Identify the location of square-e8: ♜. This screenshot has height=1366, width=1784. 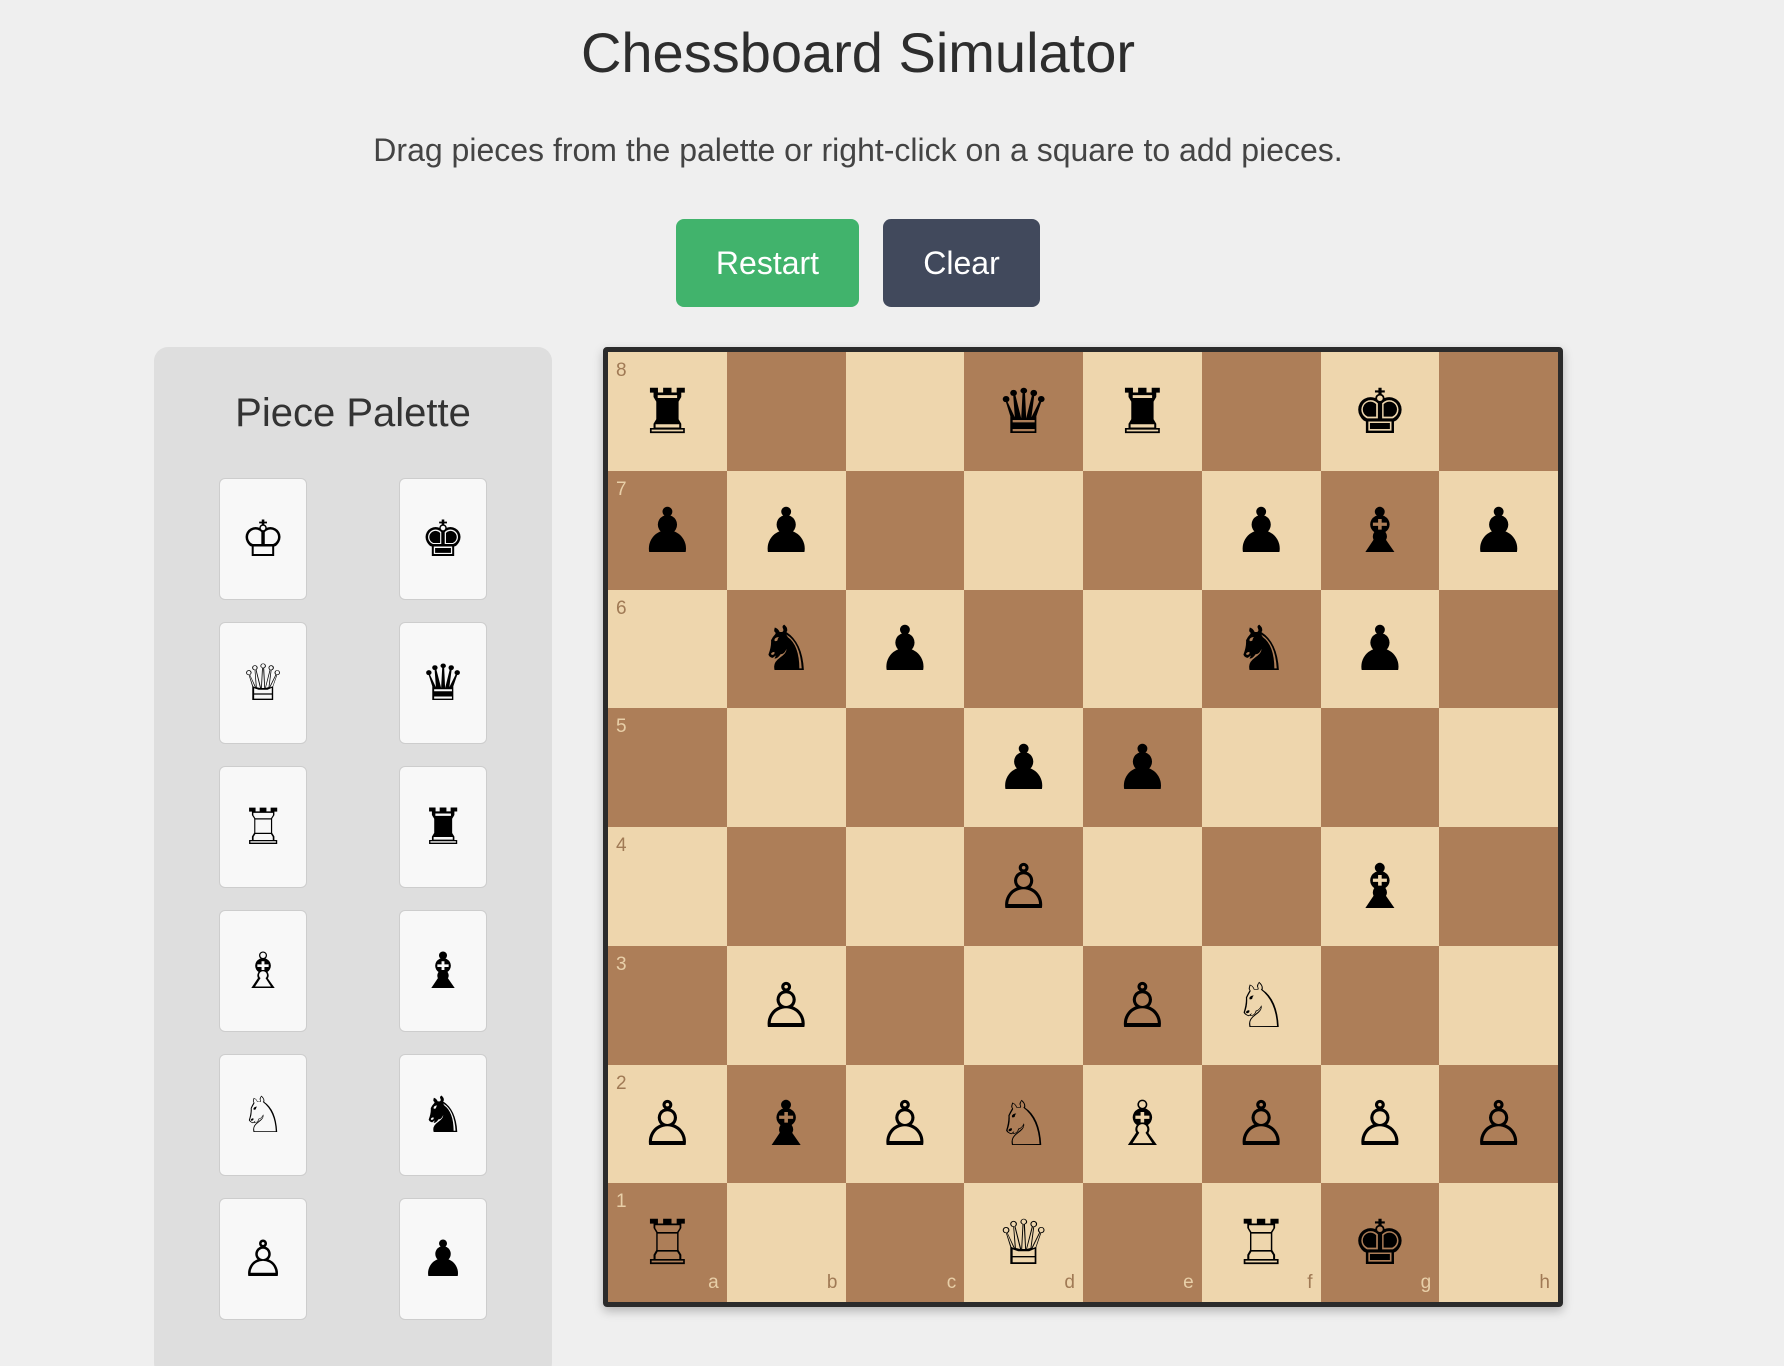
(1142, 411).